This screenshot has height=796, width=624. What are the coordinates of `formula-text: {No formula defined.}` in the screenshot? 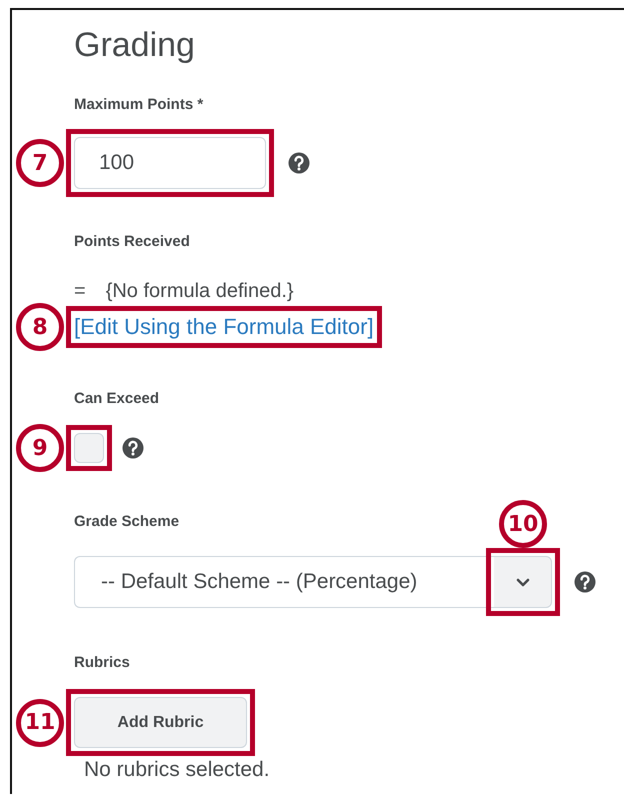 It's located at (200, 291).